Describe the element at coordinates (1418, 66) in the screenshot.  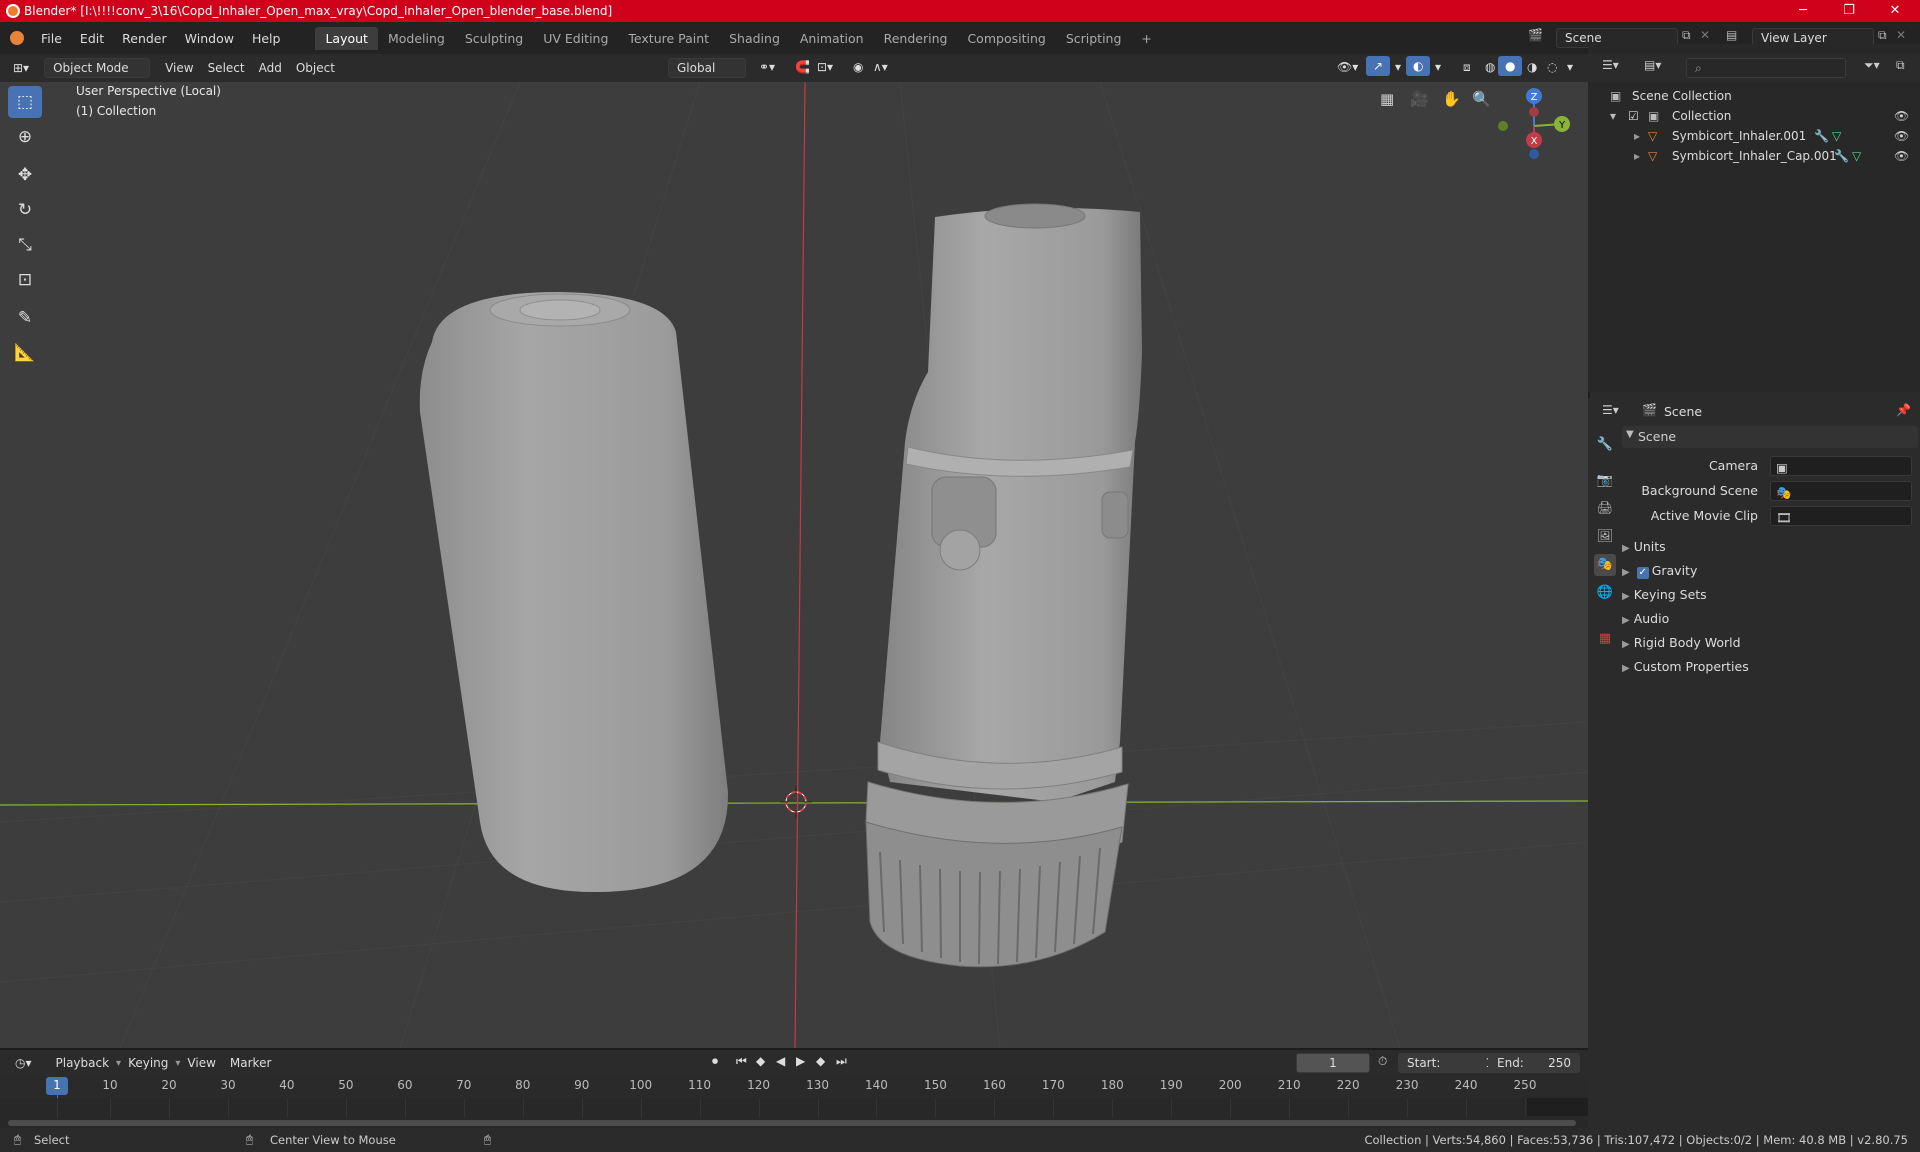
I see `overlay-toggle-icon: ◐` at that location.